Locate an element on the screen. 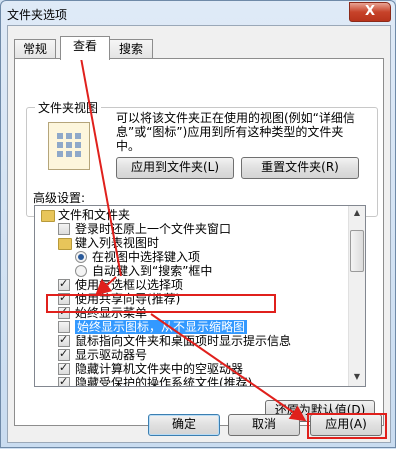  setting-row: 隐藏受保护的操作系统文件(推荐) is located at coordinates (191, 381).